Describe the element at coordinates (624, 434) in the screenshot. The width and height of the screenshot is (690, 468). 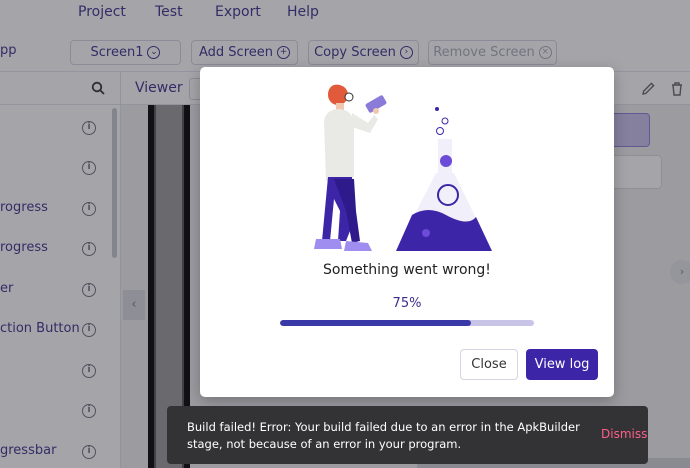
I see `dismiss-button: Dismiss` at that location.